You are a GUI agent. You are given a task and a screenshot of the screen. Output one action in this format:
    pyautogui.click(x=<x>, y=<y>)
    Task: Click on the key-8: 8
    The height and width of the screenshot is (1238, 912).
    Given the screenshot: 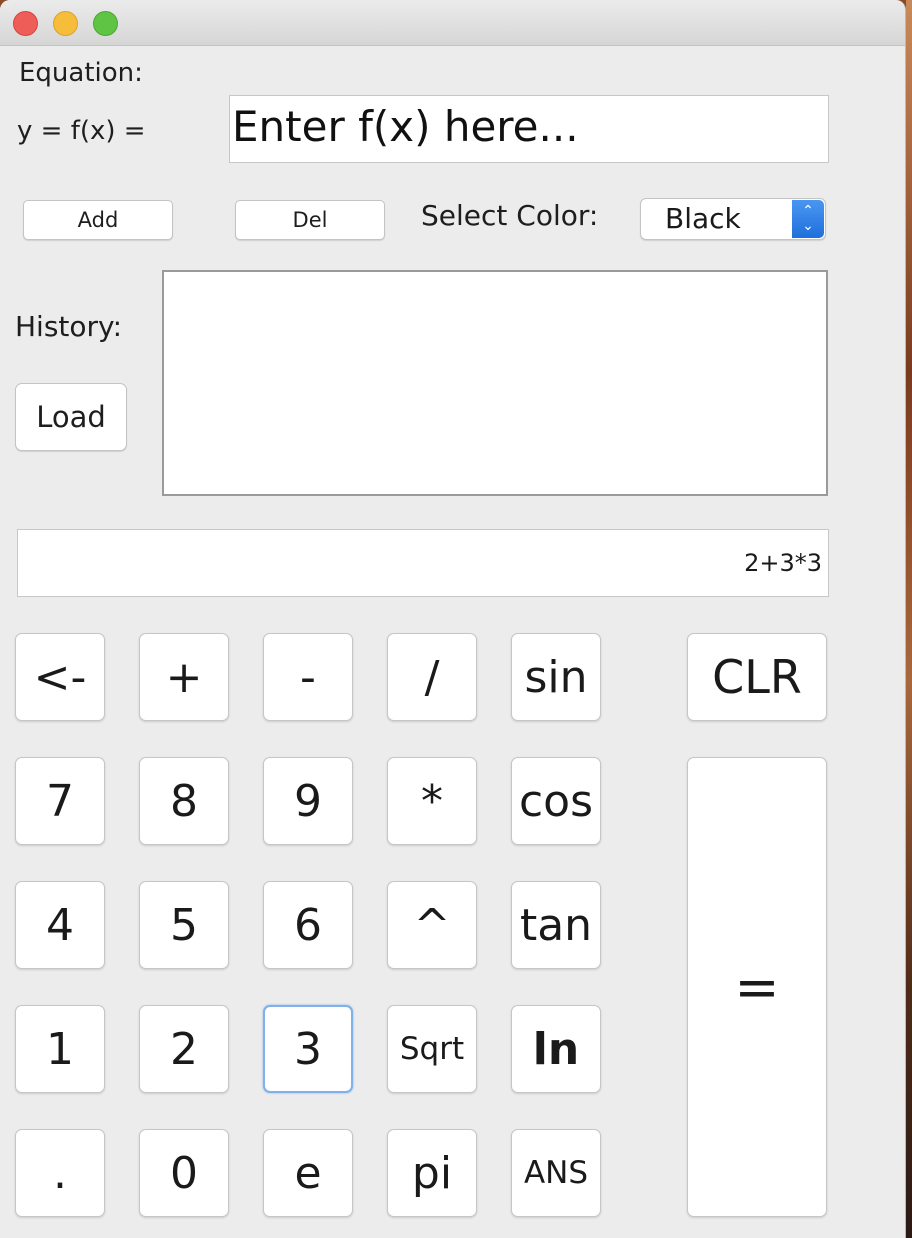 What is the action you would take?
    pyautogui.click(x=184, y=801)
    